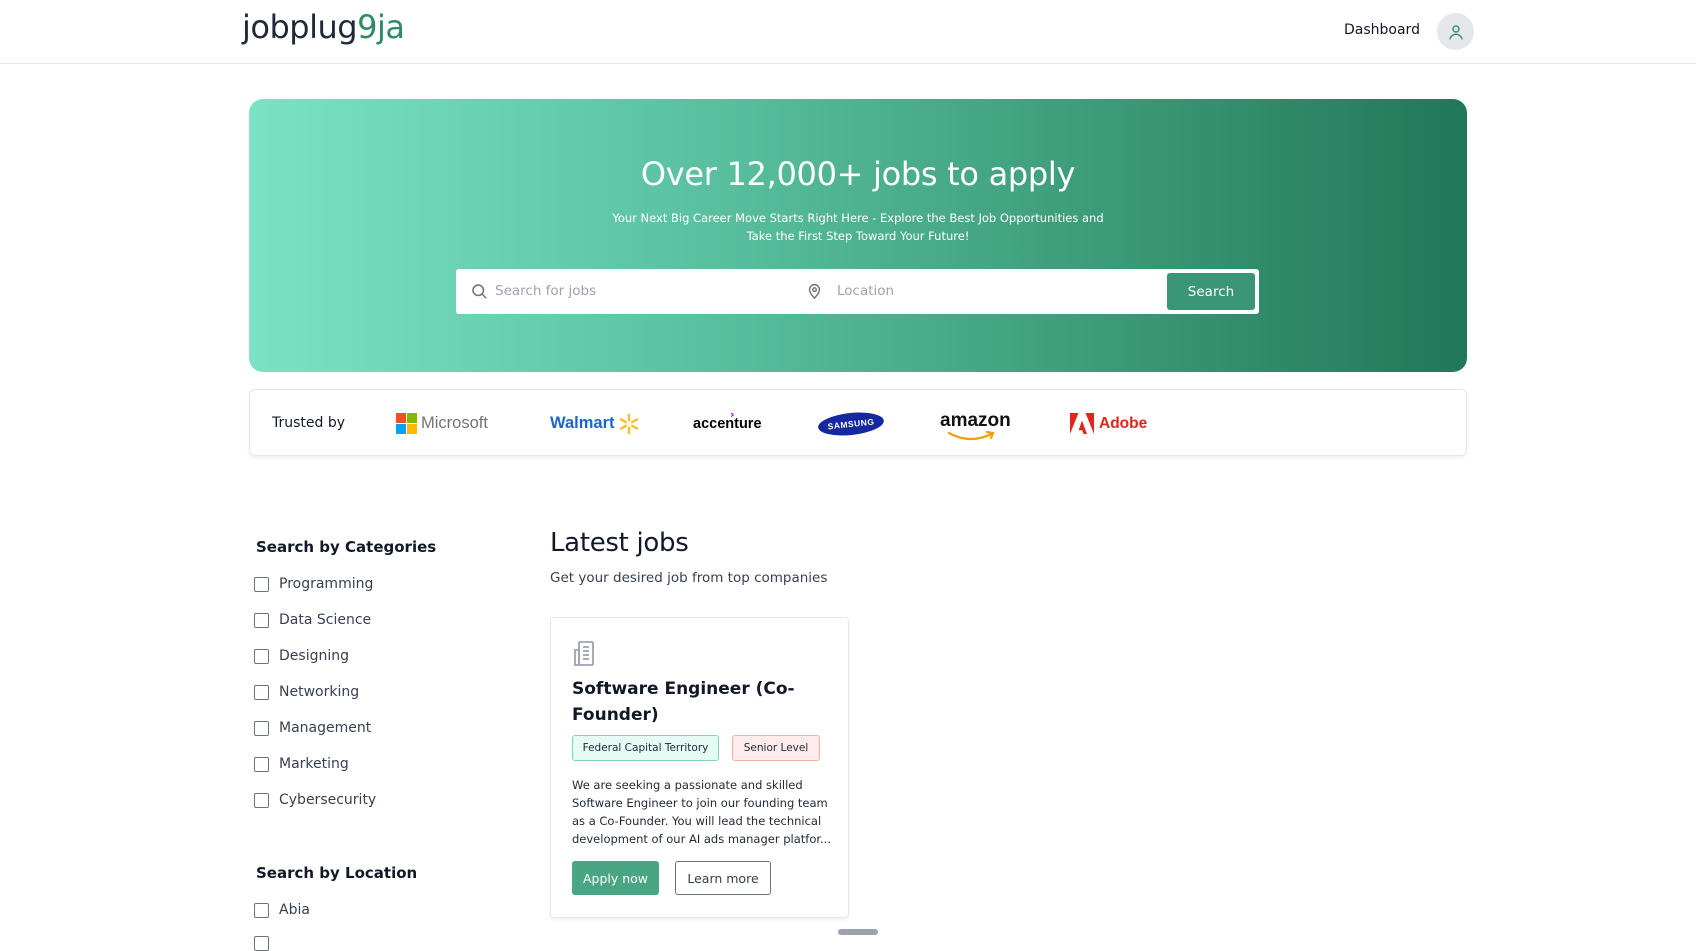 Image resolution: width=1696 pixels, height=951 pixels. What do you see at coordinates (848, 32) in the screenshot?
I see `top-navbar: jobplug9ja Dashboard` at bounding box center [848, 32].